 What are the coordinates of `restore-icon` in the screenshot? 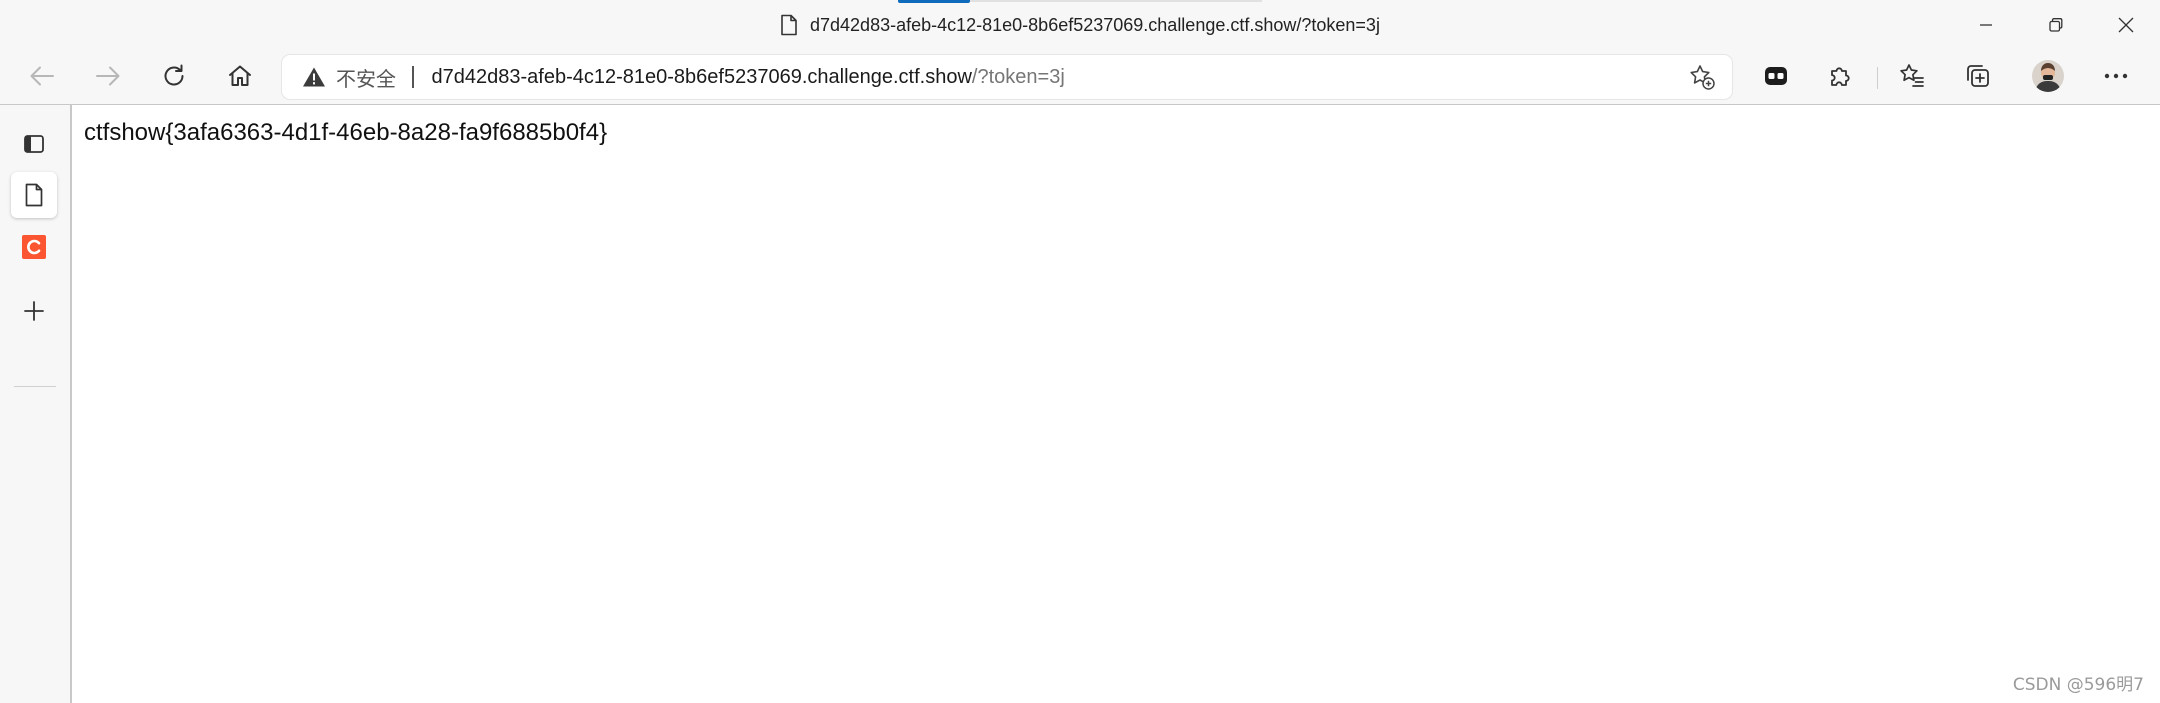 It's located at (2056, 25).